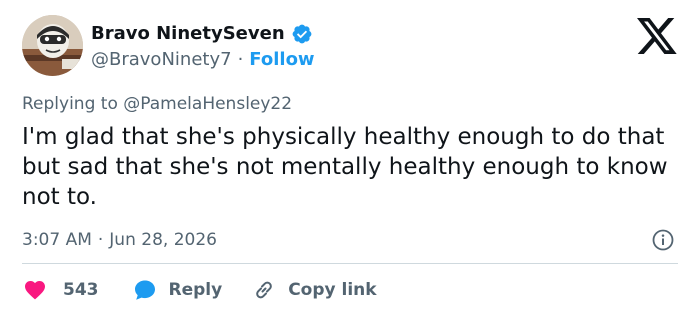 This screenshot has height=318, width=700. Describe the element at coordinates (161, 60) in the screenshot. I see `user-handle: @BravoNinety7` at that location.